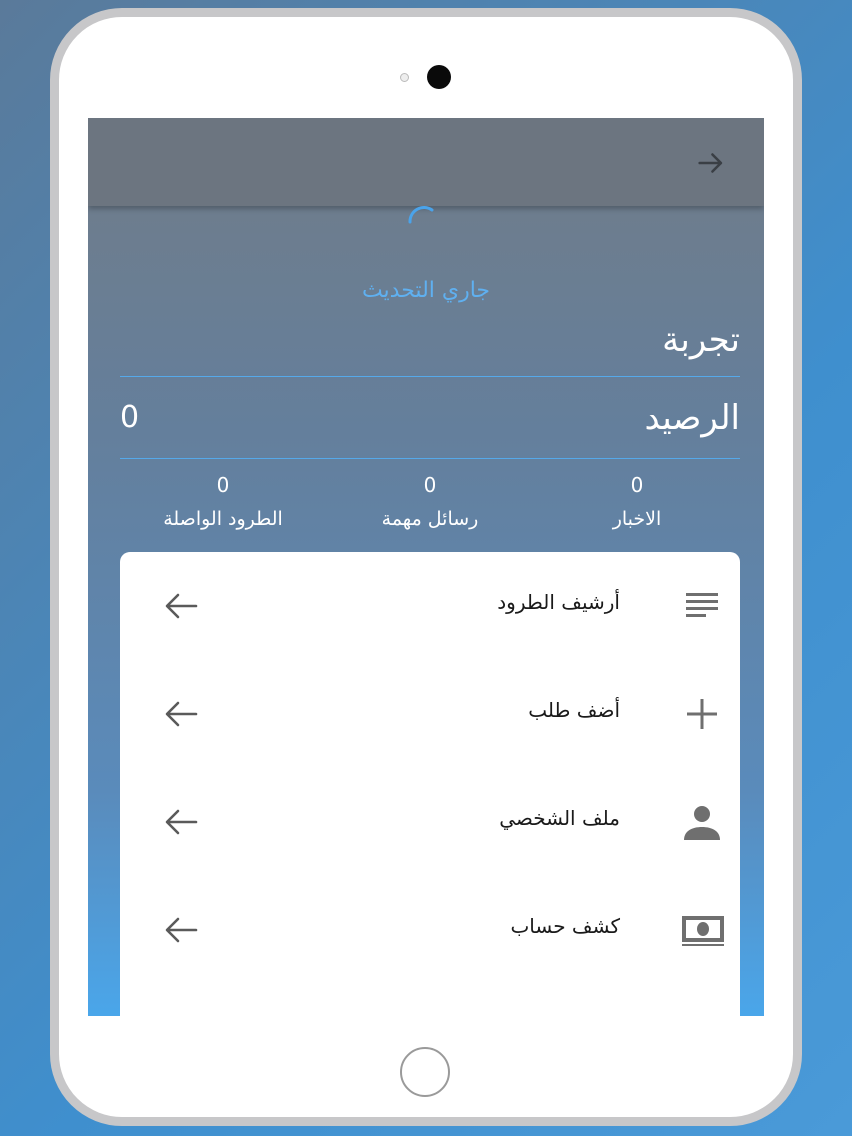  Describe the element at coordinates (637, 502) in the screenshot. I see `stat-news: 0 الاخبار` at that location.